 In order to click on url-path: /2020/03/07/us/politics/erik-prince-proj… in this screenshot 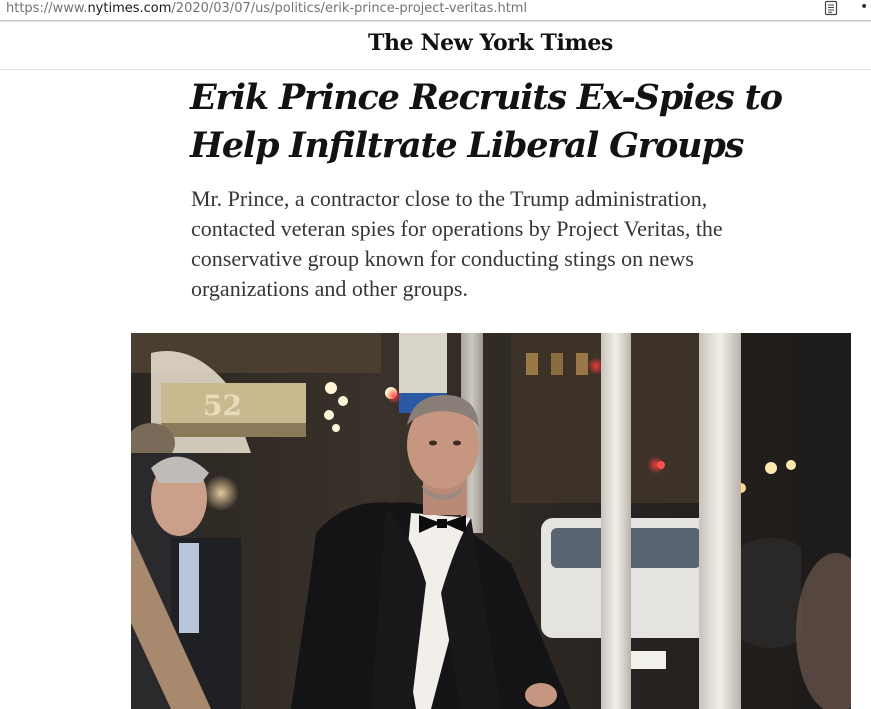, I will do `click(349, 8)`.